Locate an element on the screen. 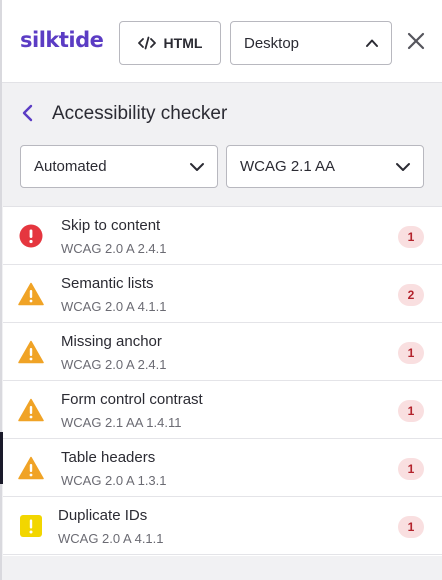 Image resolution: width=442 pixels, height=580 pixels. issue-title: Missing anchor is located at coordinates (111, 341).